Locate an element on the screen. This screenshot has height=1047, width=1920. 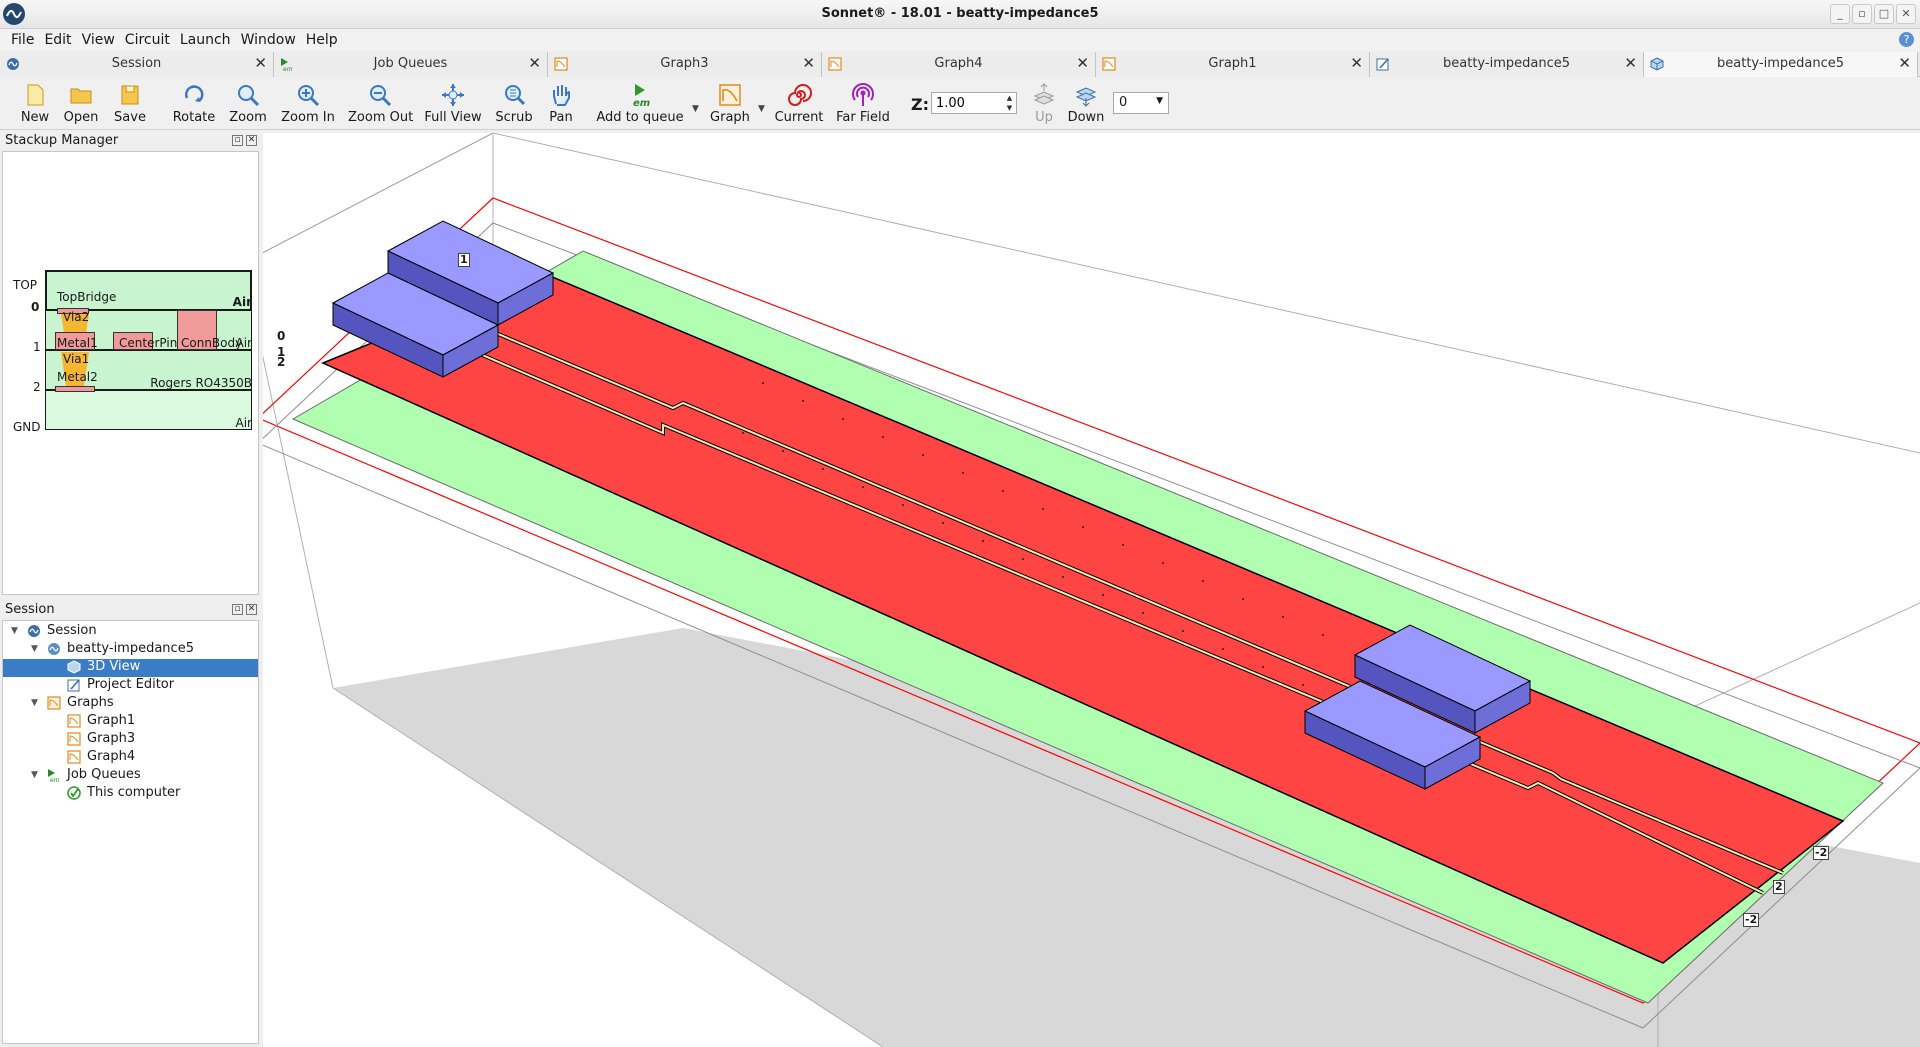
scrub-button: Scrub is located at coordinates (514, 104).